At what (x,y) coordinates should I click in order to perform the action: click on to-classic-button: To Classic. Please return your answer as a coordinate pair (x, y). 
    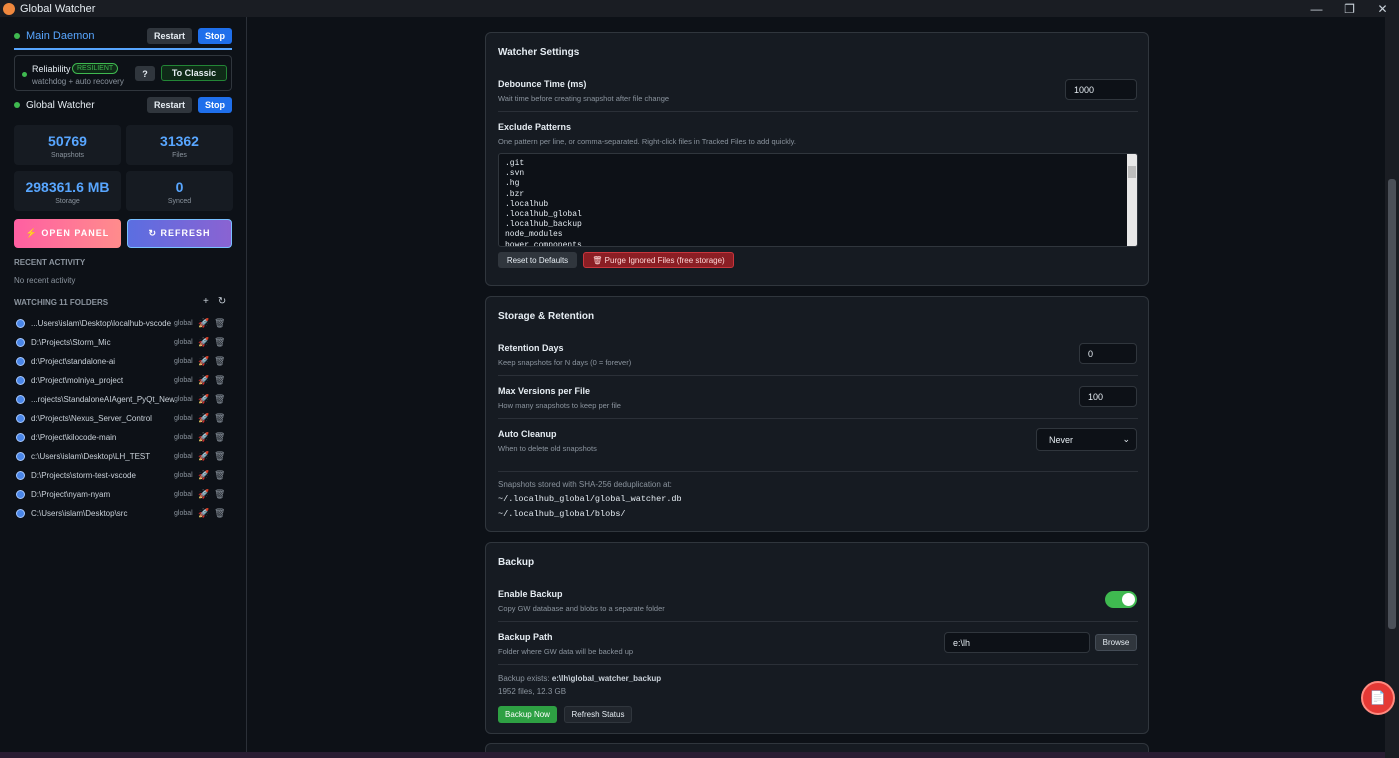
    Looking at the image, I should click on (194, 73).